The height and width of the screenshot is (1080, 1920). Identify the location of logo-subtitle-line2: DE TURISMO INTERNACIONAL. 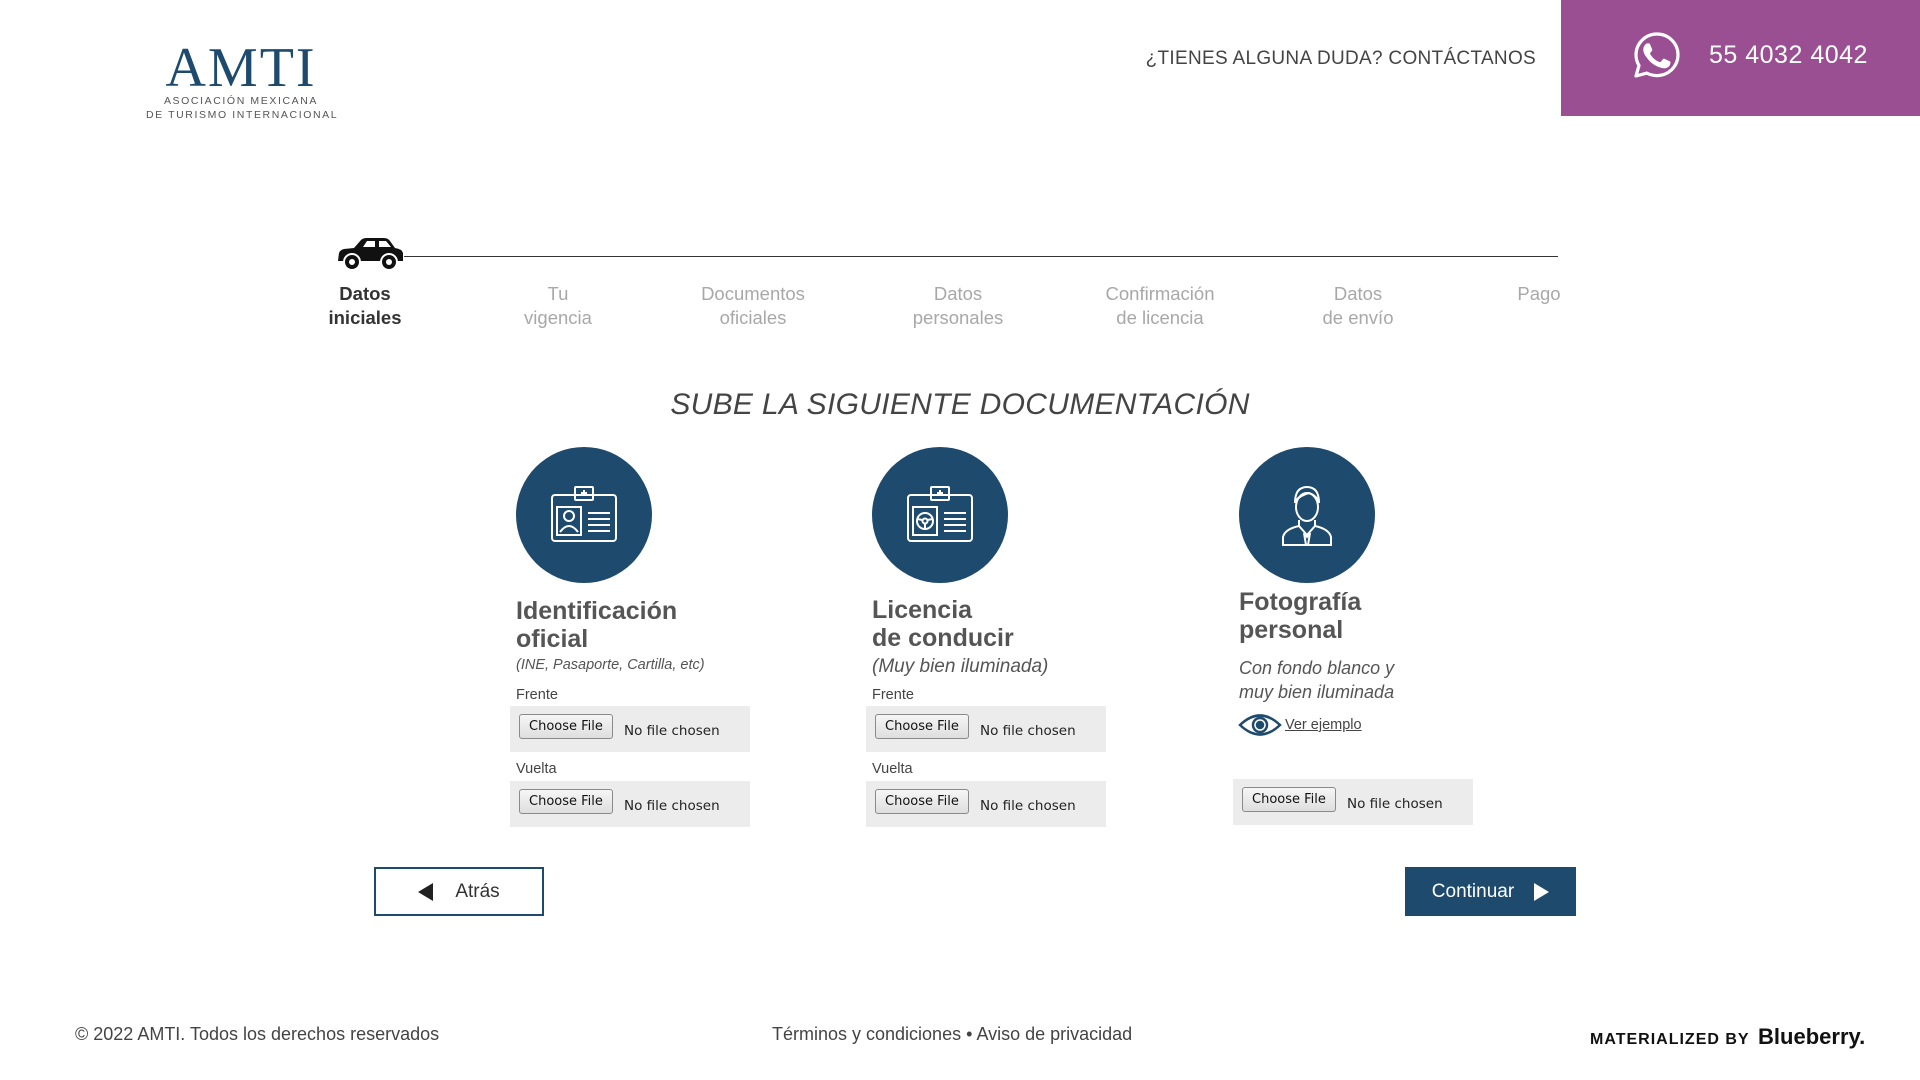
(242, 115).